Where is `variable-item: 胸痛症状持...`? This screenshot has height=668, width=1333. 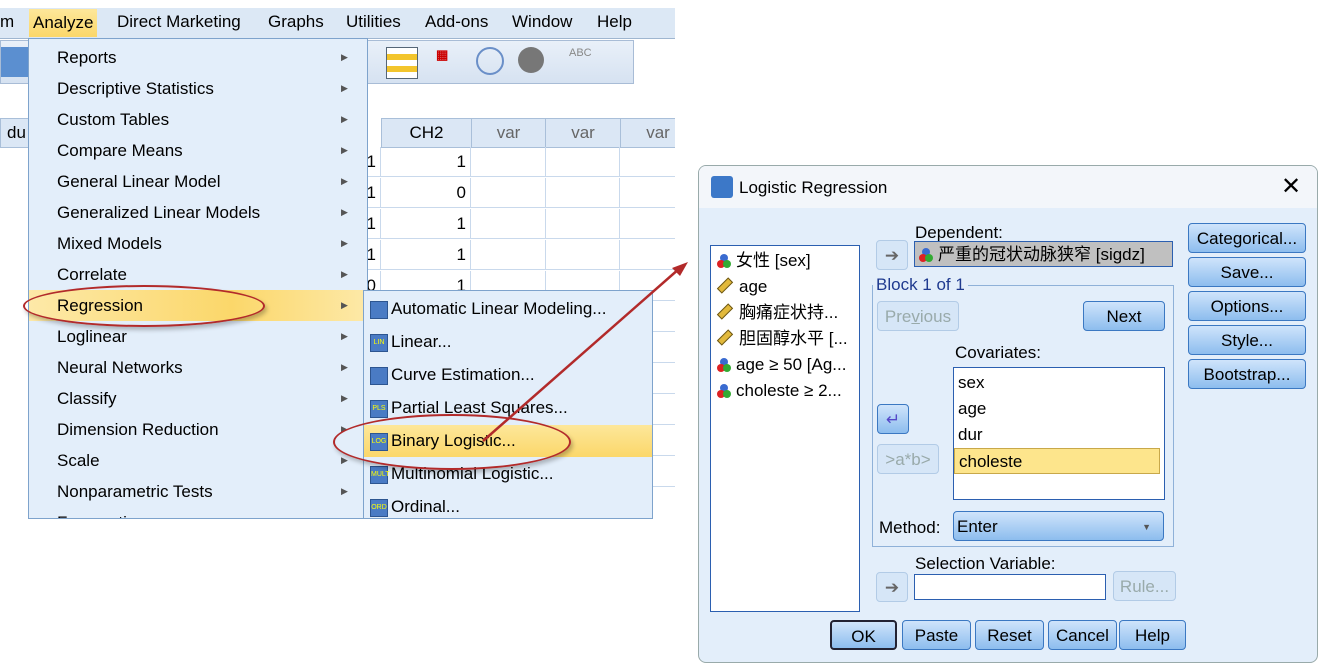 variable-item: 胸痛症状持... is located at coordinates (777, 313).